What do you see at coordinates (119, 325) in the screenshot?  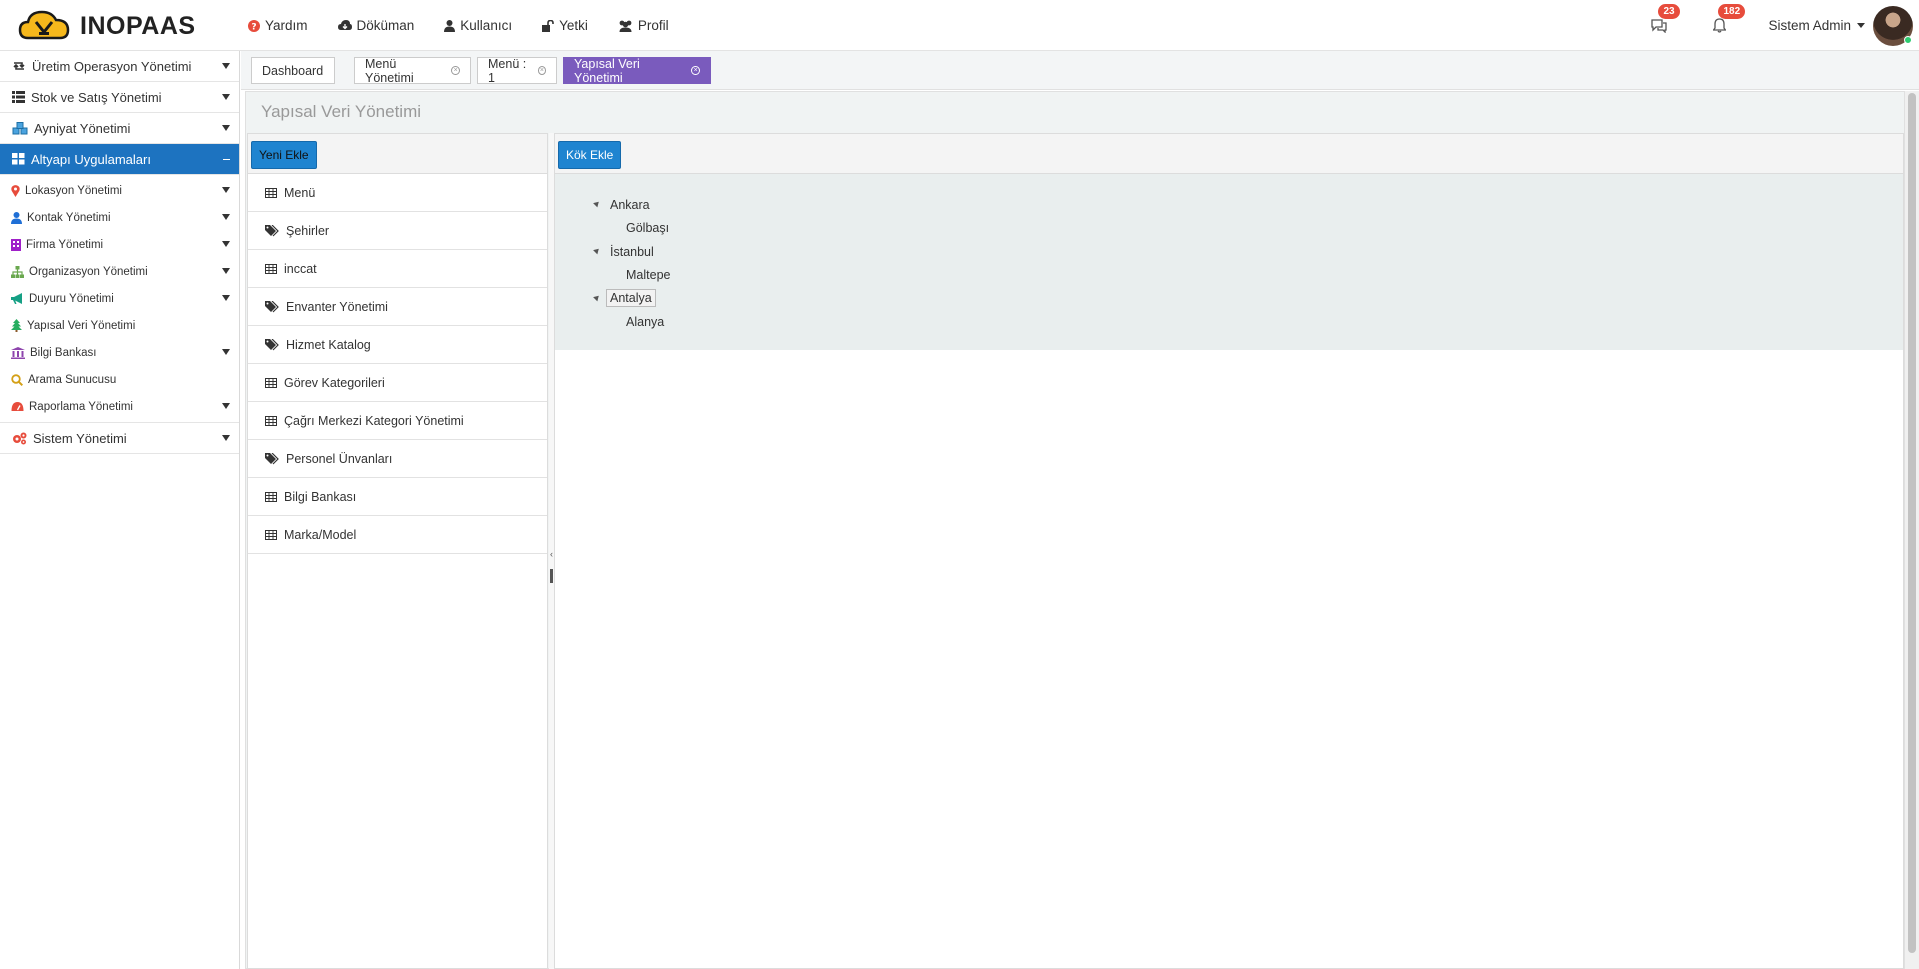 I see `sidebar-item-structured-data: Yapısal Veri Yönetimi` at bounding box center [119, 325].